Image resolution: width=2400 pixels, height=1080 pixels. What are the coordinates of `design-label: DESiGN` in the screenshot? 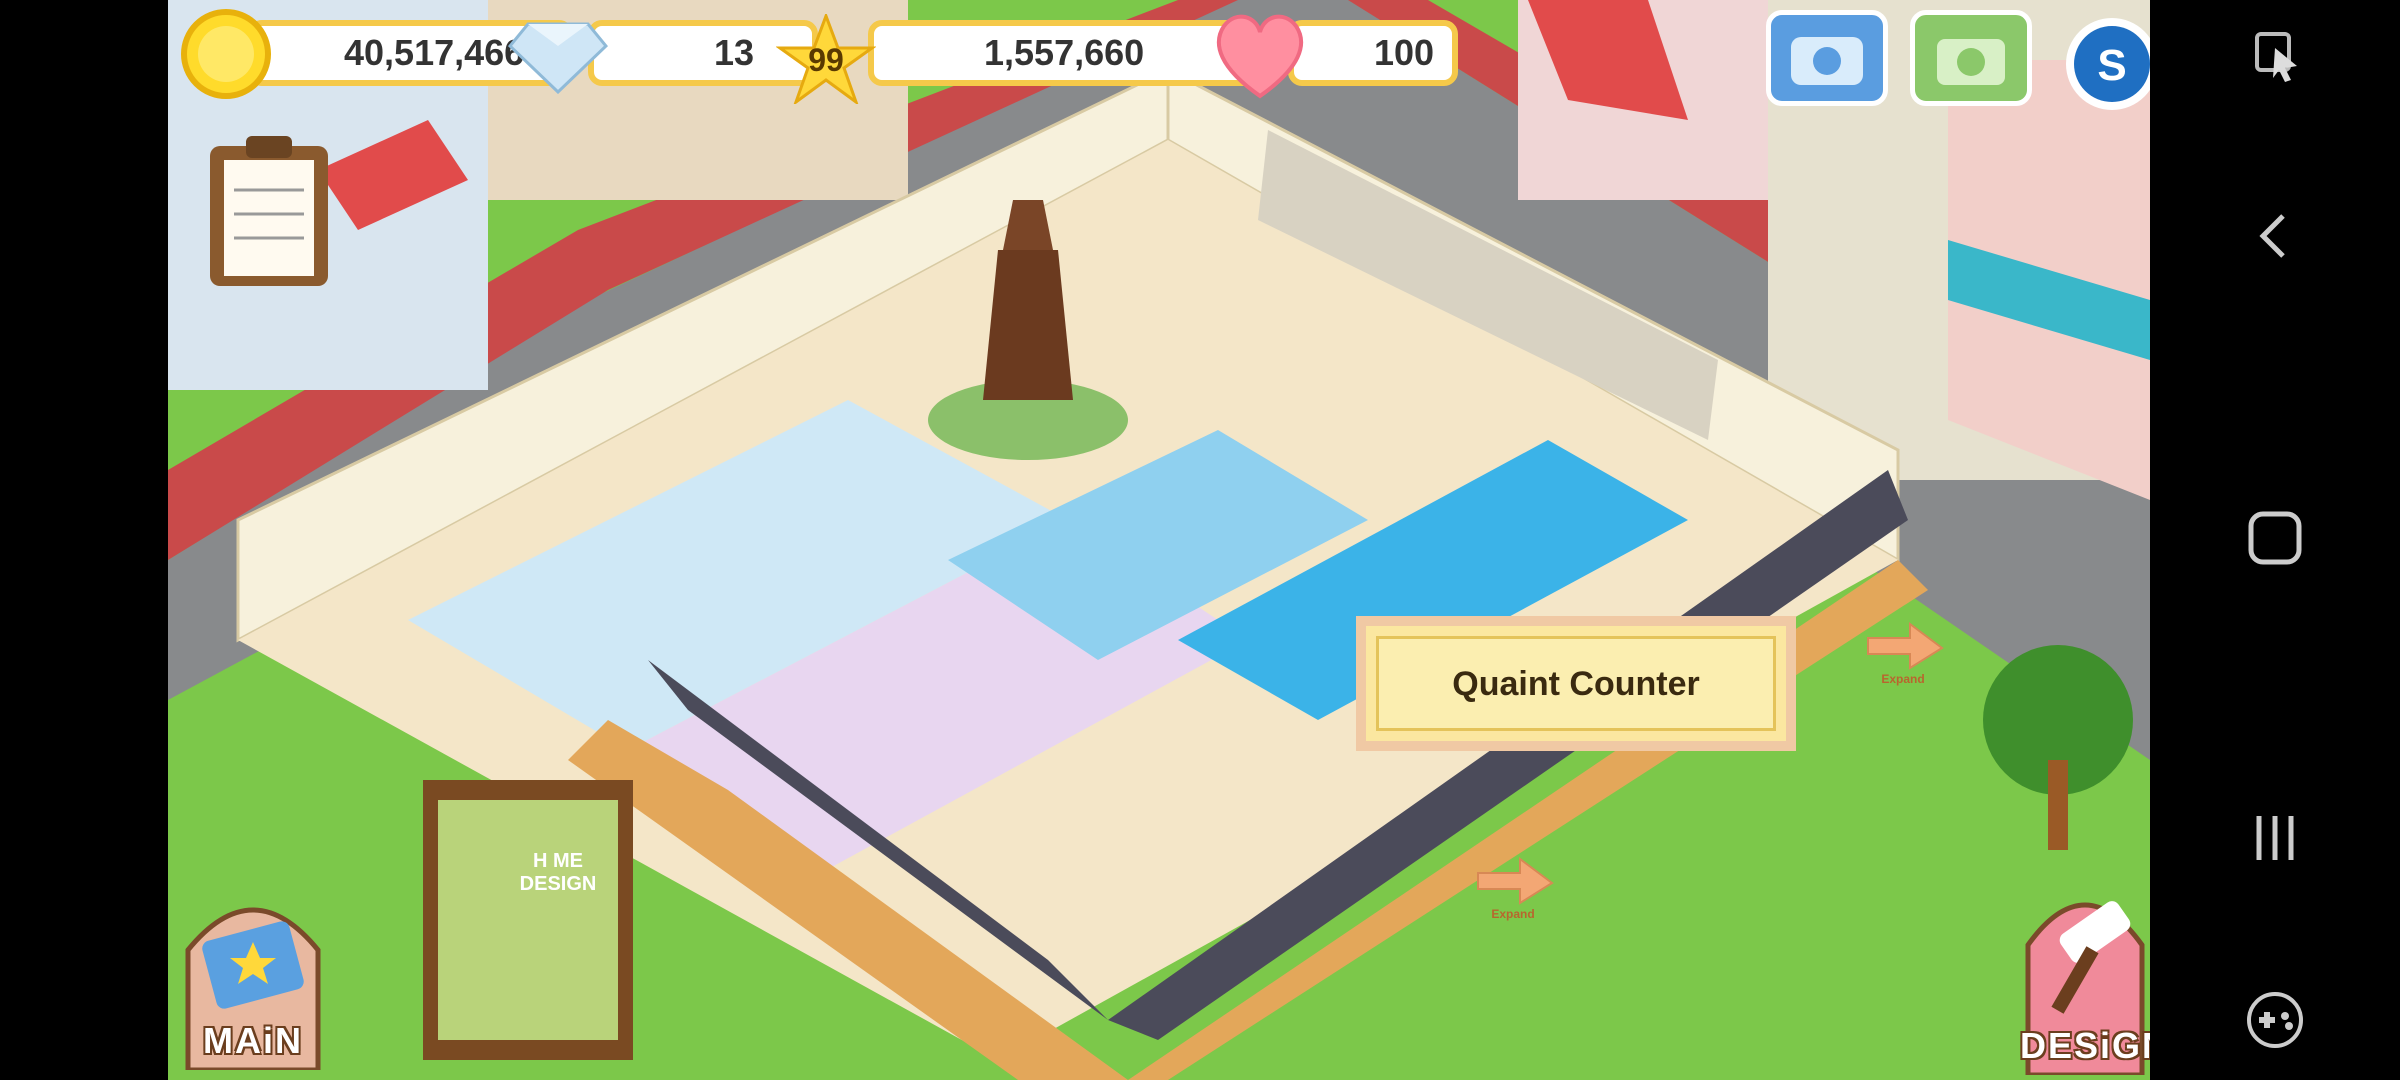 It's located at (2085, 1045).